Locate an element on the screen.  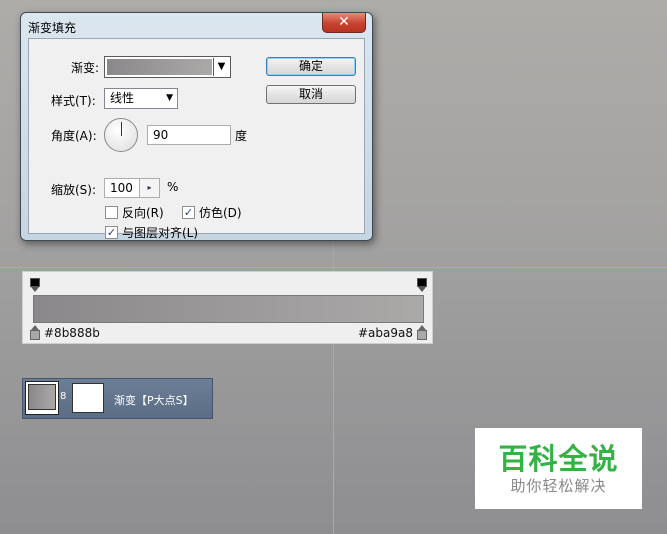
watermark: 百科全说 助你轻松解决 is located at coordinates (558, 468).